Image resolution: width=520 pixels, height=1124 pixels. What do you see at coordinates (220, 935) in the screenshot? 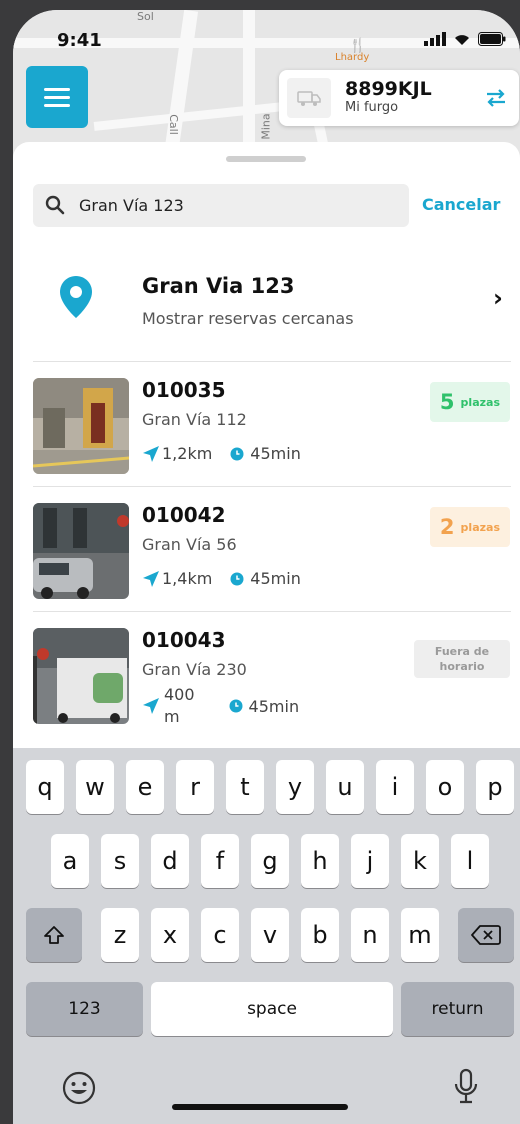
I see `key-c: c` at bounding box center [220, 935].